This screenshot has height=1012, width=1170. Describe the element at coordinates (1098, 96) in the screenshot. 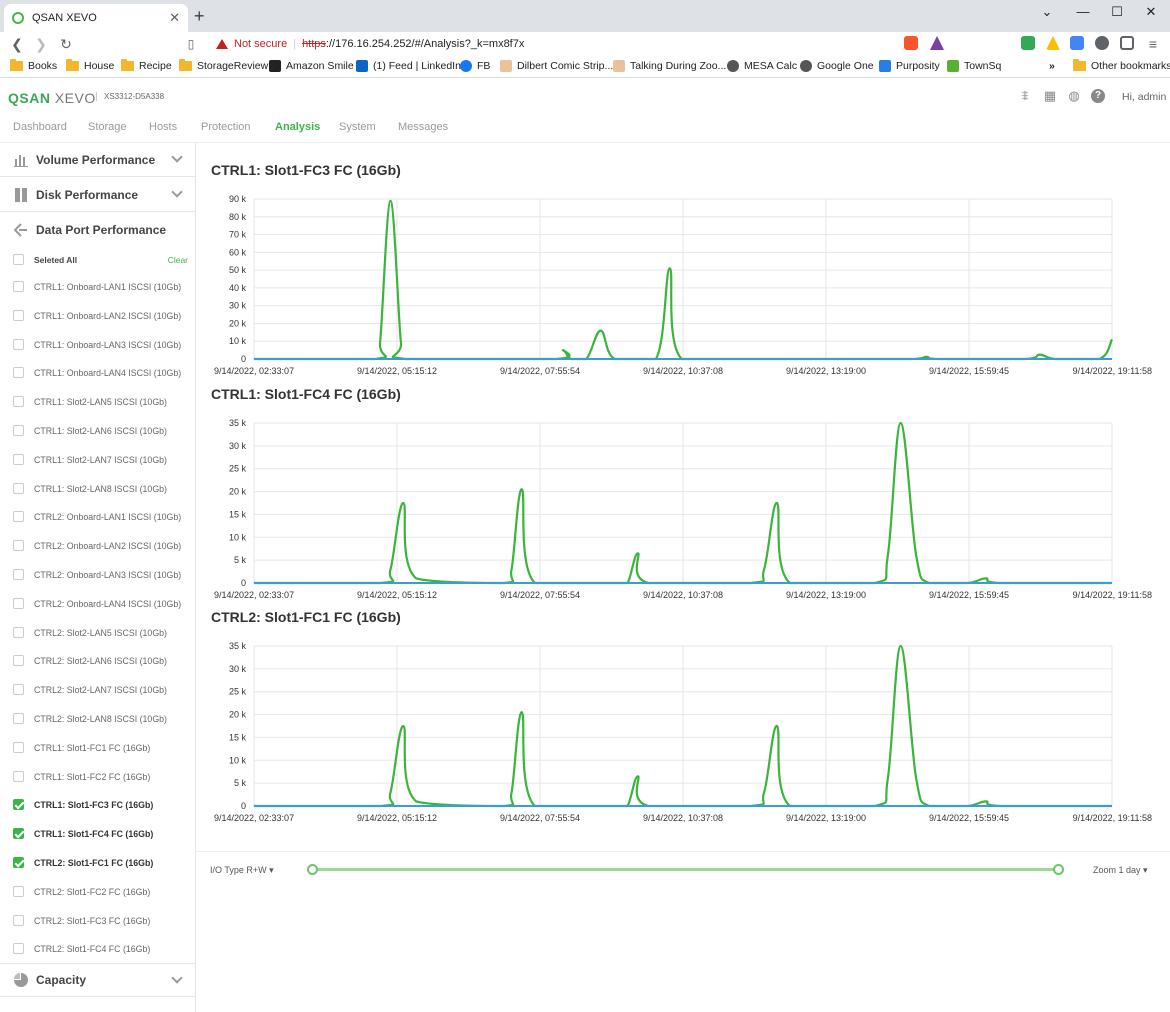

I see `help-icon: ?` at that location.